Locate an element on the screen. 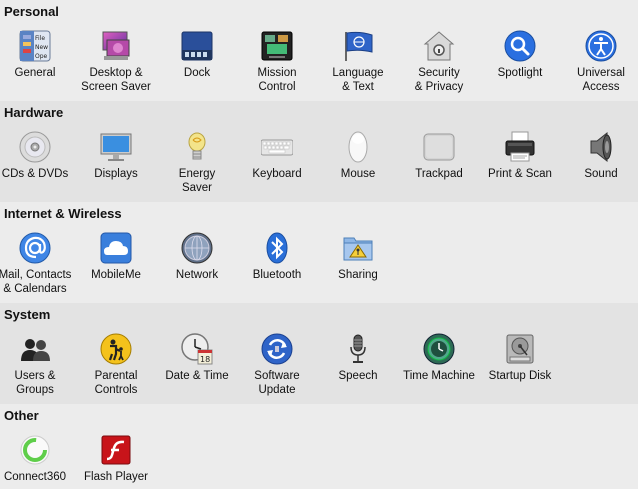 The image size is (638, 489). pref-security-privacy: Security & Privacy is located at coordinates (439, 62).